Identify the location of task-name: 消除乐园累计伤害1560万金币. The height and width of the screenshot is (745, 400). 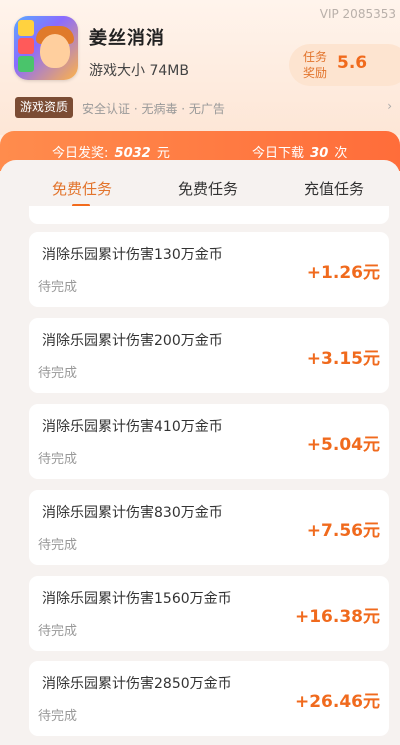
(137, 599).